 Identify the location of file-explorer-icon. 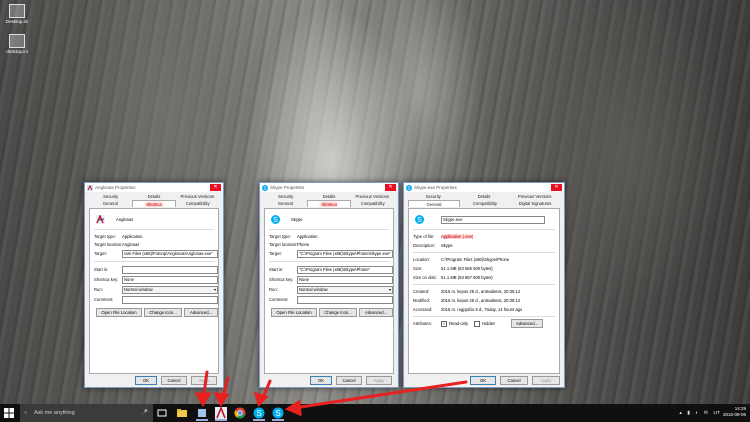
(182, 413).